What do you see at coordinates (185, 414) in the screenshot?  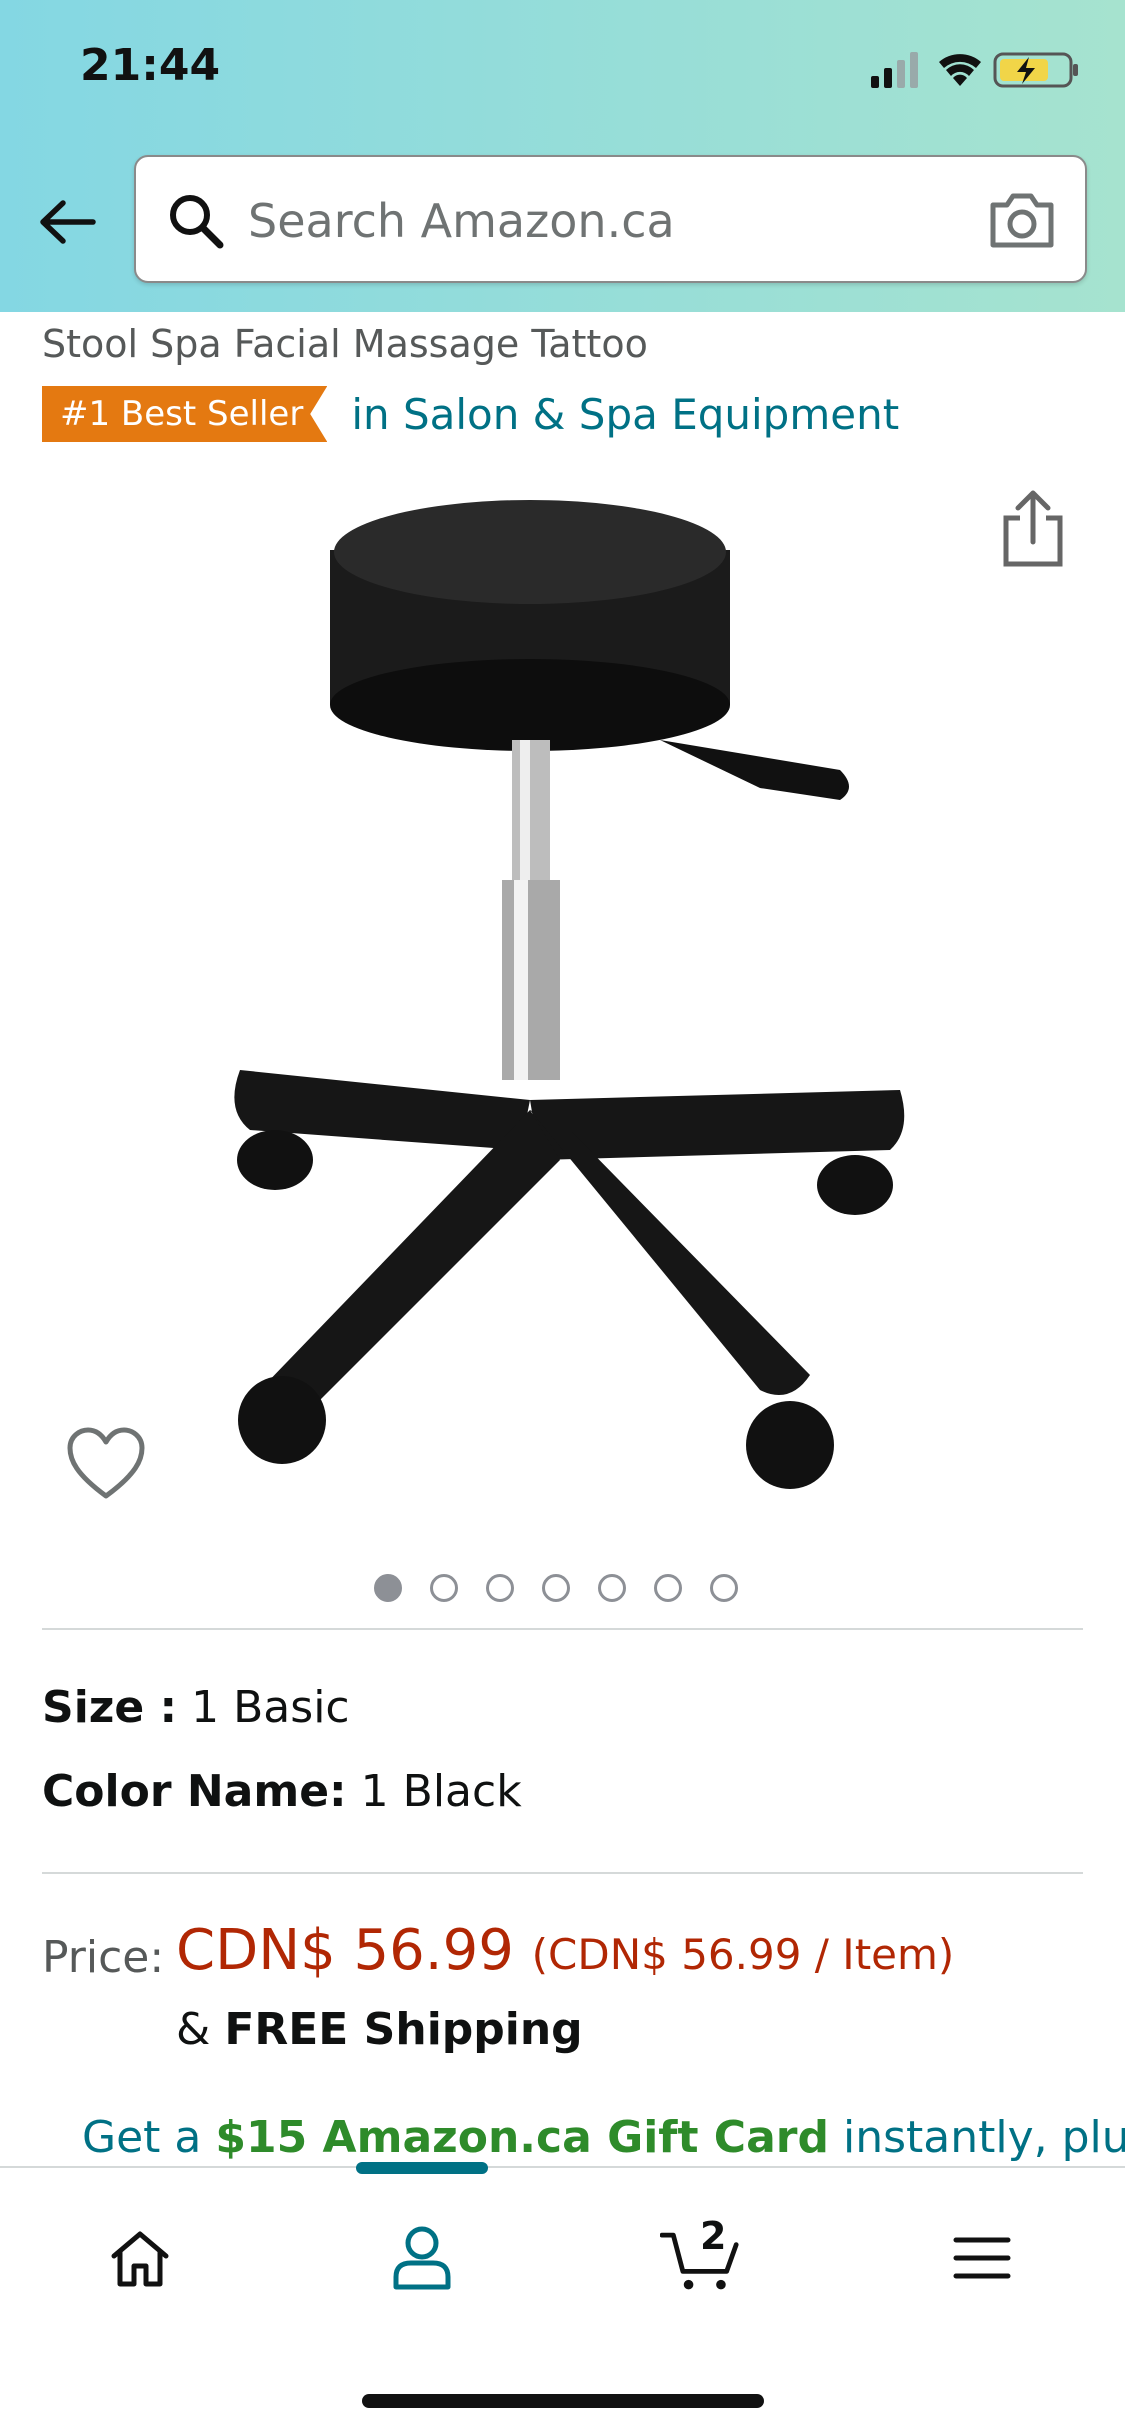 I see `best-seller-badge: #1 Best Seller` at bounding box center [185, 414].